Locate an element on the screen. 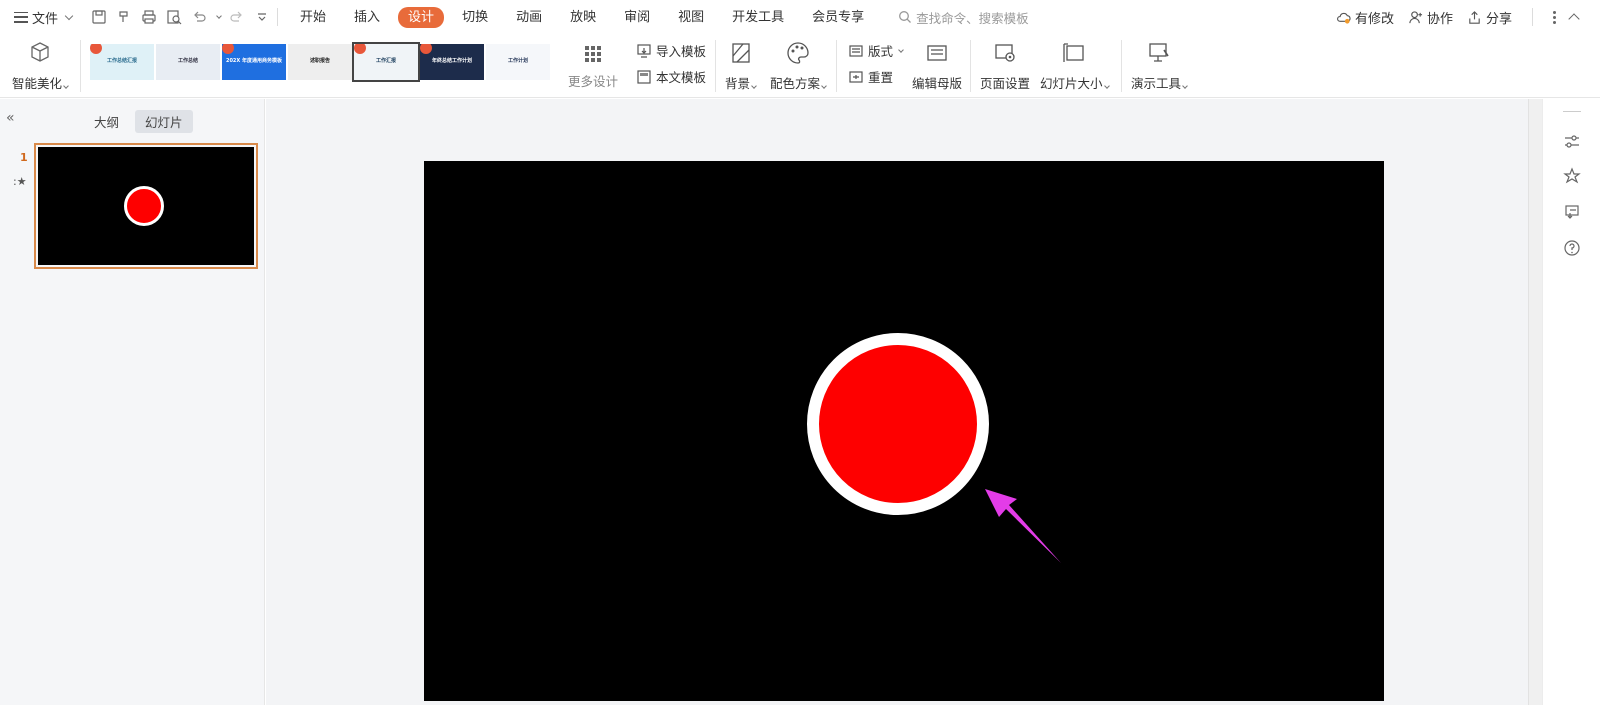 The height and width of the screenshot is (705, 1600). more-design-button: 更多设计 is located at coordinates (593, 68).